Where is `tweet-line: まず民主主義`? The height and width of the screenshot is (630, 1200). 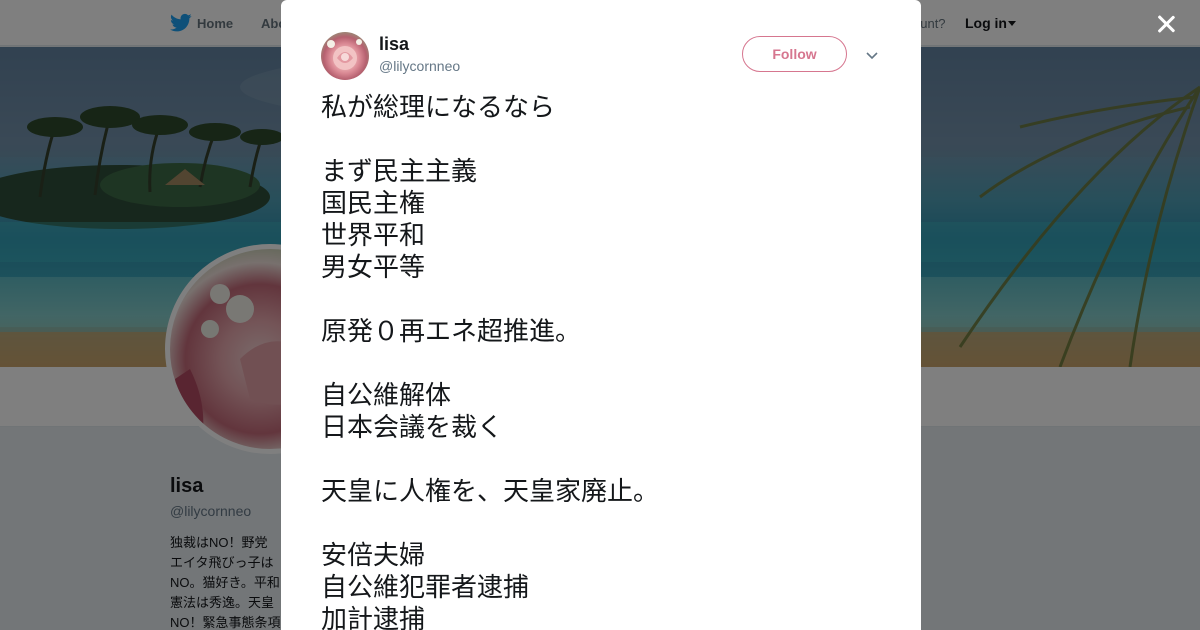
tweet-line: まず民主主義 is located at coordinates (399, 172).